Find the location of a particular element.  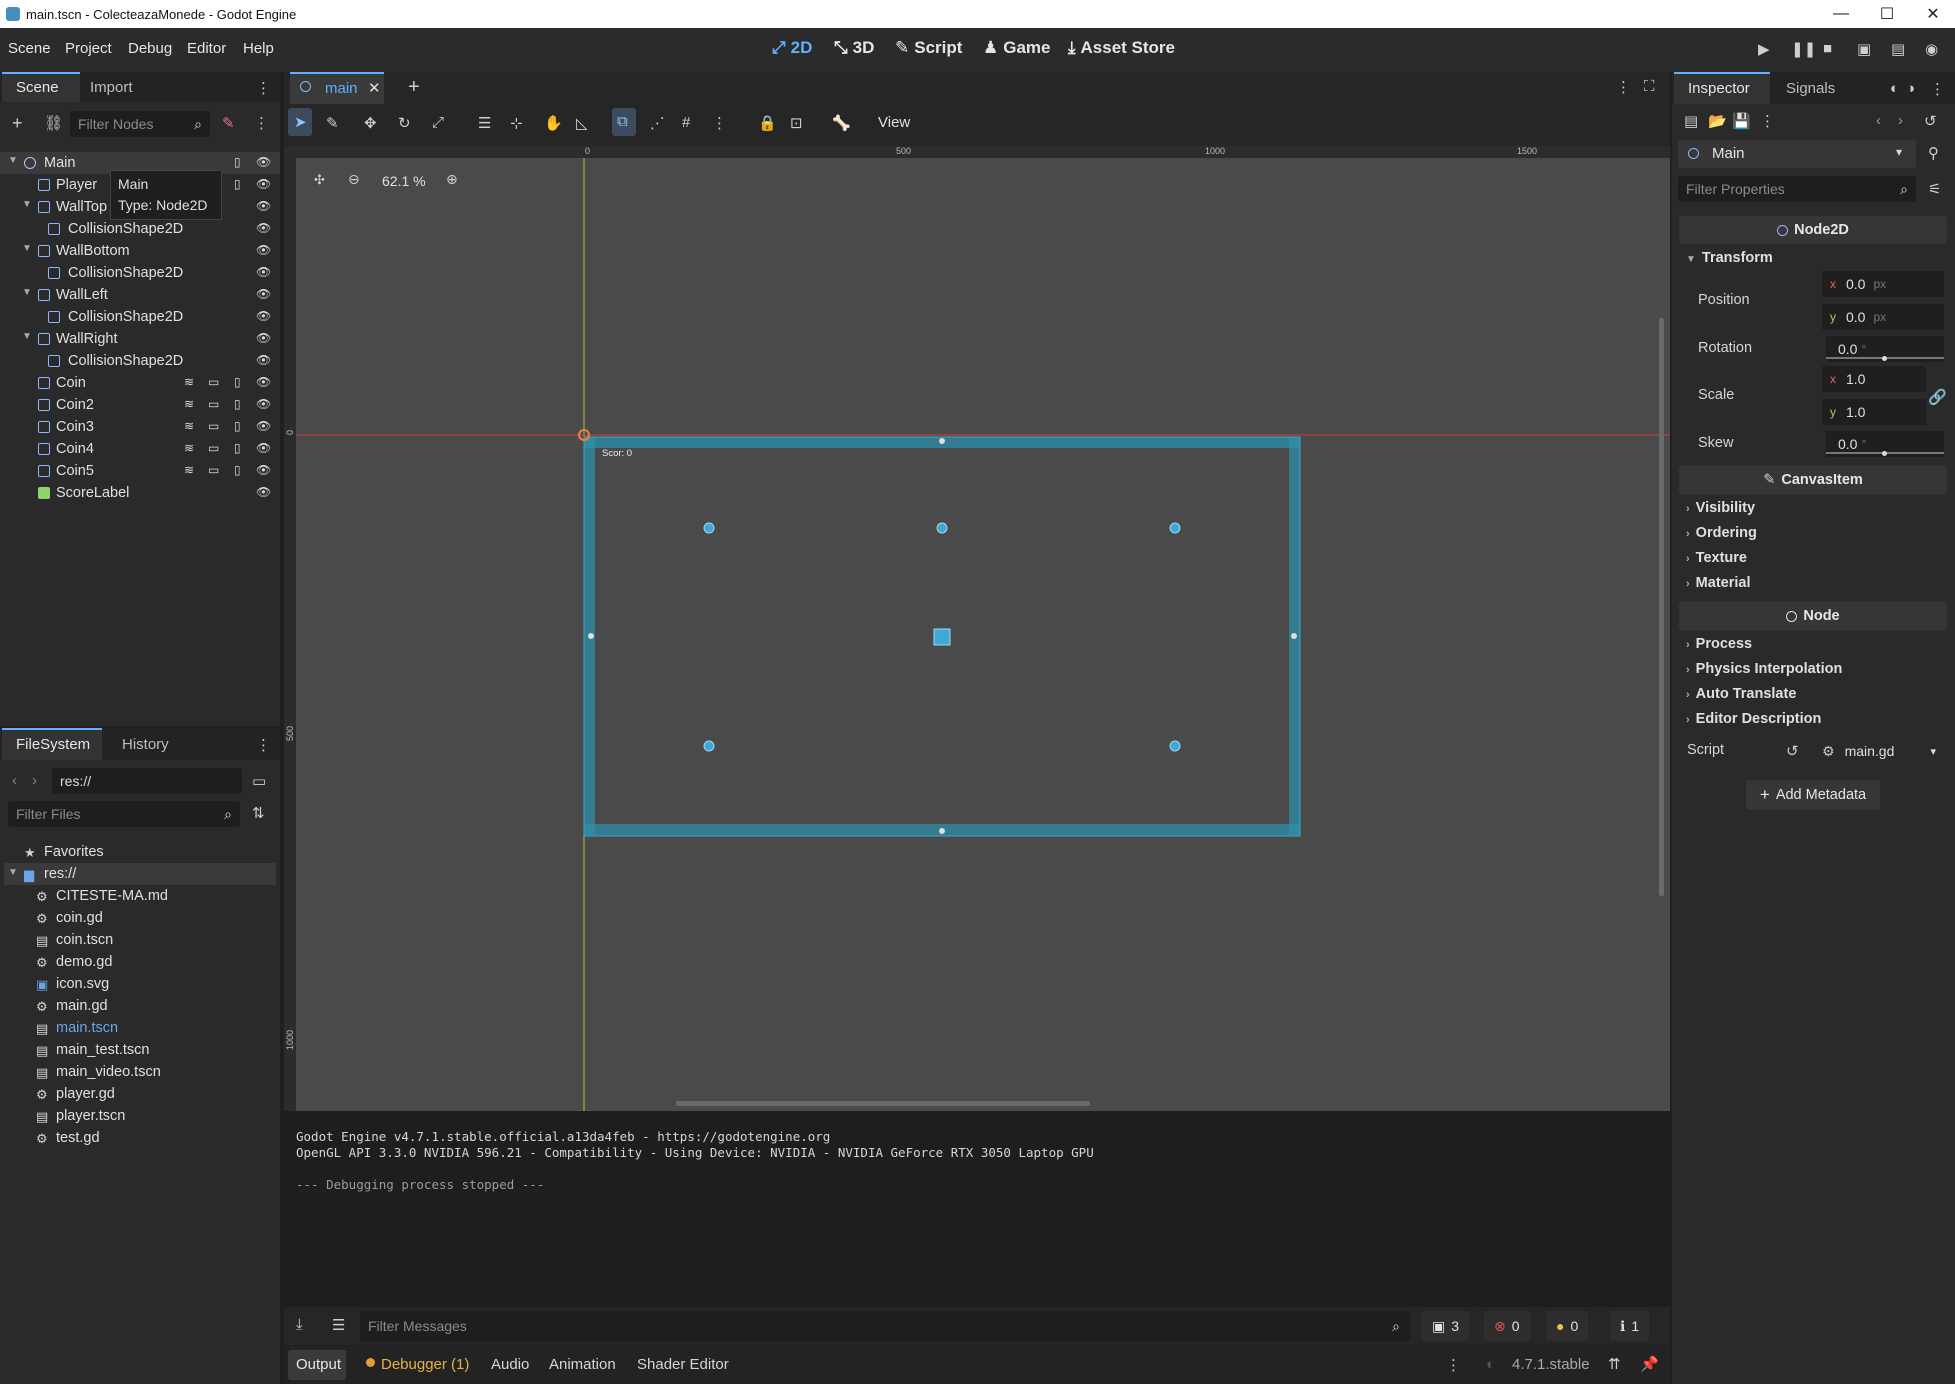

snap-options-icon: ⋮ is located at coordinates (719, 123).